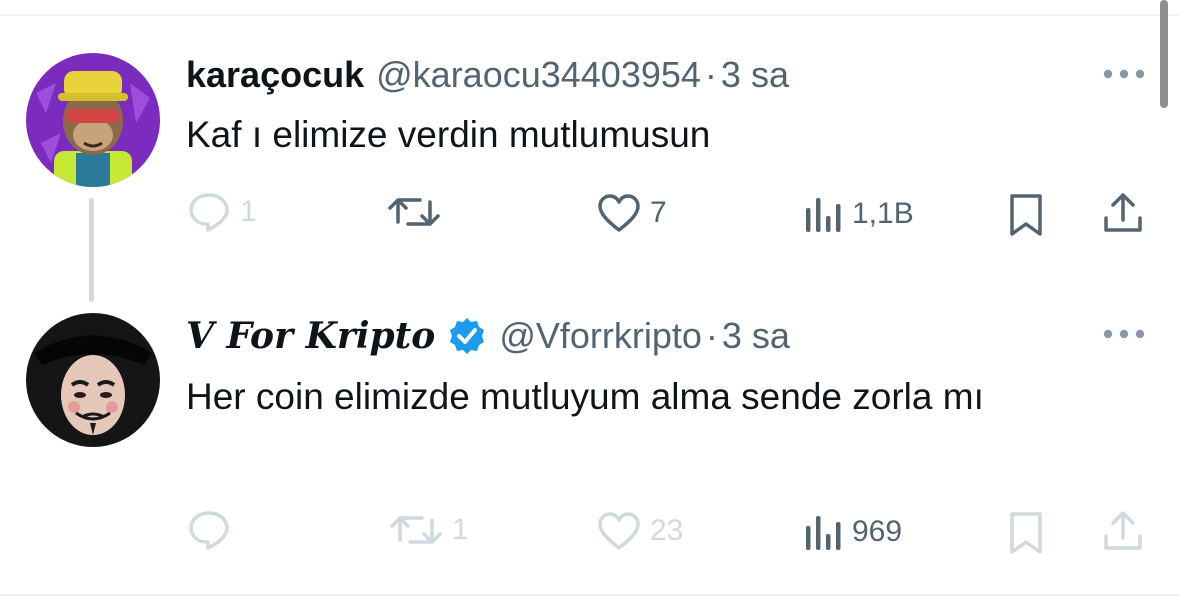  I want to click on reply-count: 1, so click(248, 211).